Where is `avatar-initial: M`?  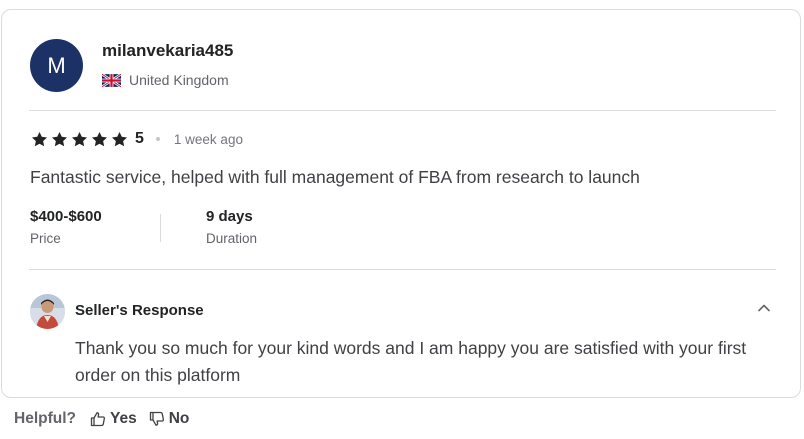
avatar-initial: M is located at coordinates (56, 65).